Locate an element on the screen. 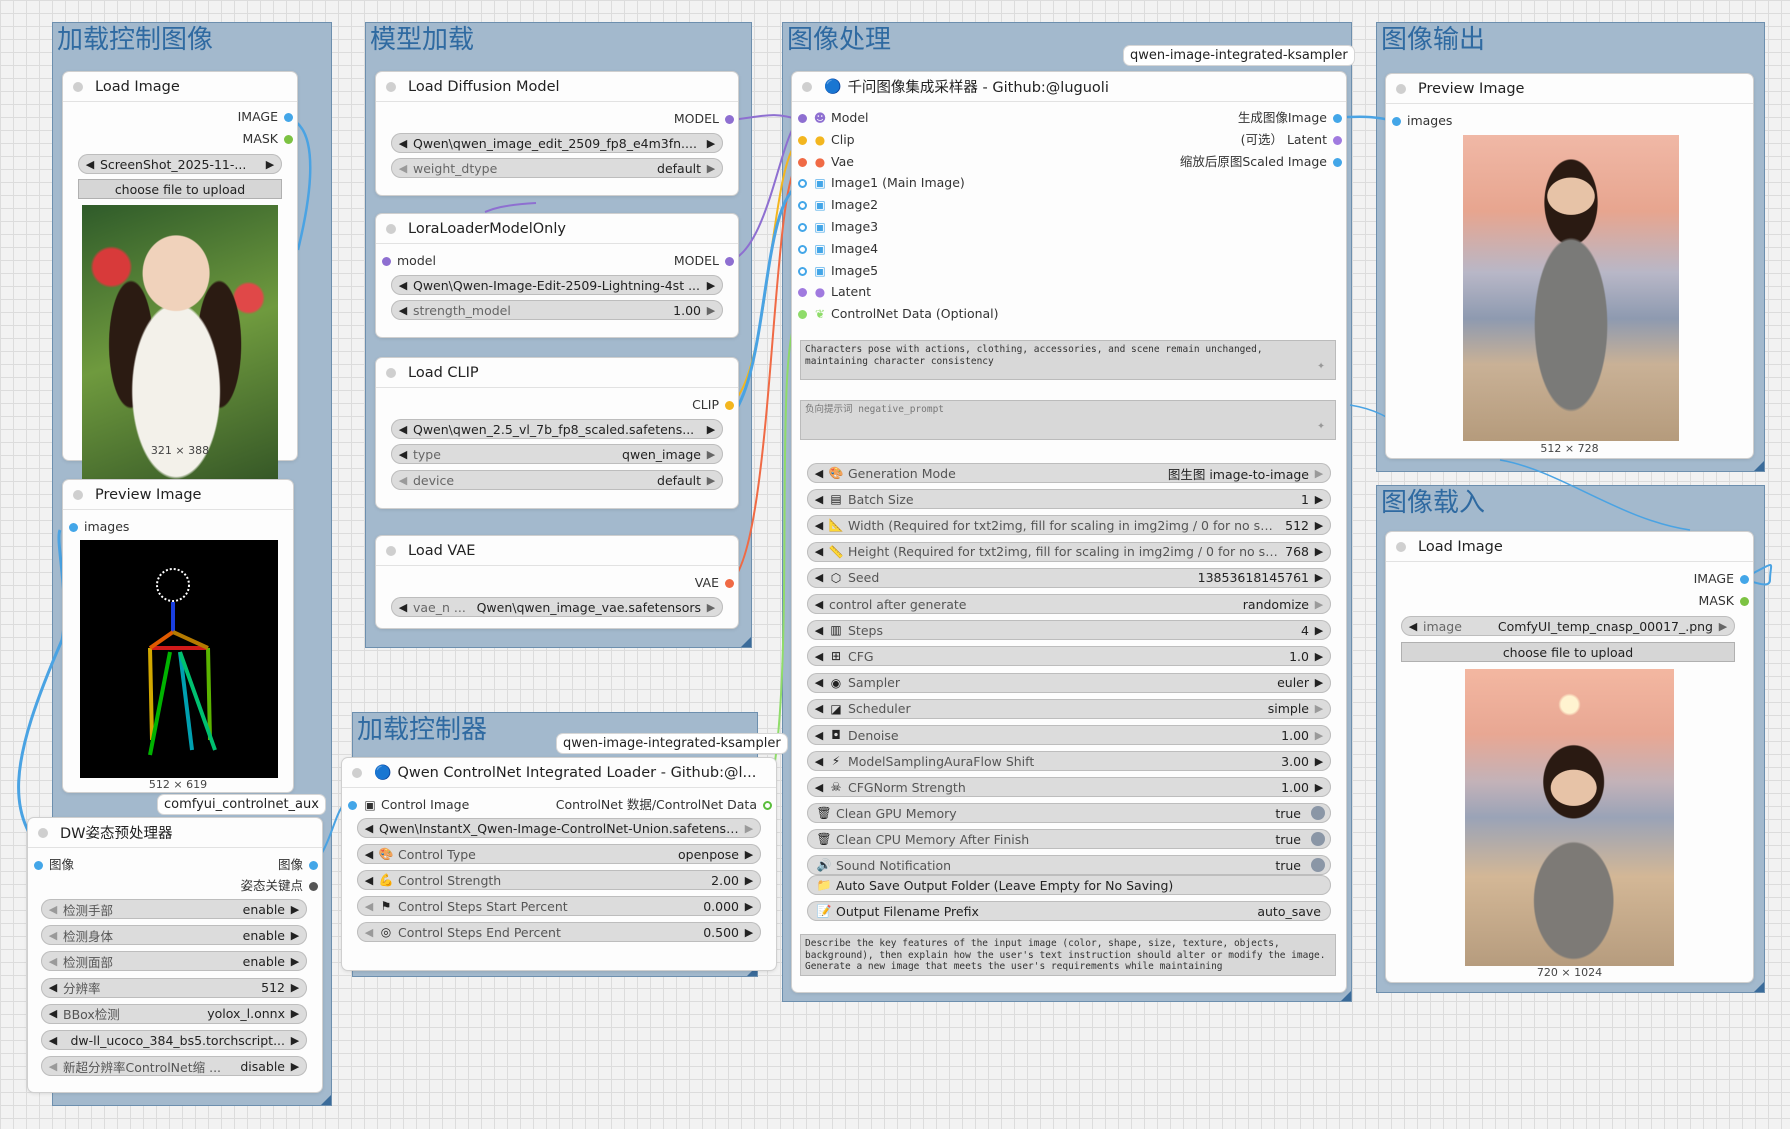  node-header: Load VAE is located at coordinates (557, 551).